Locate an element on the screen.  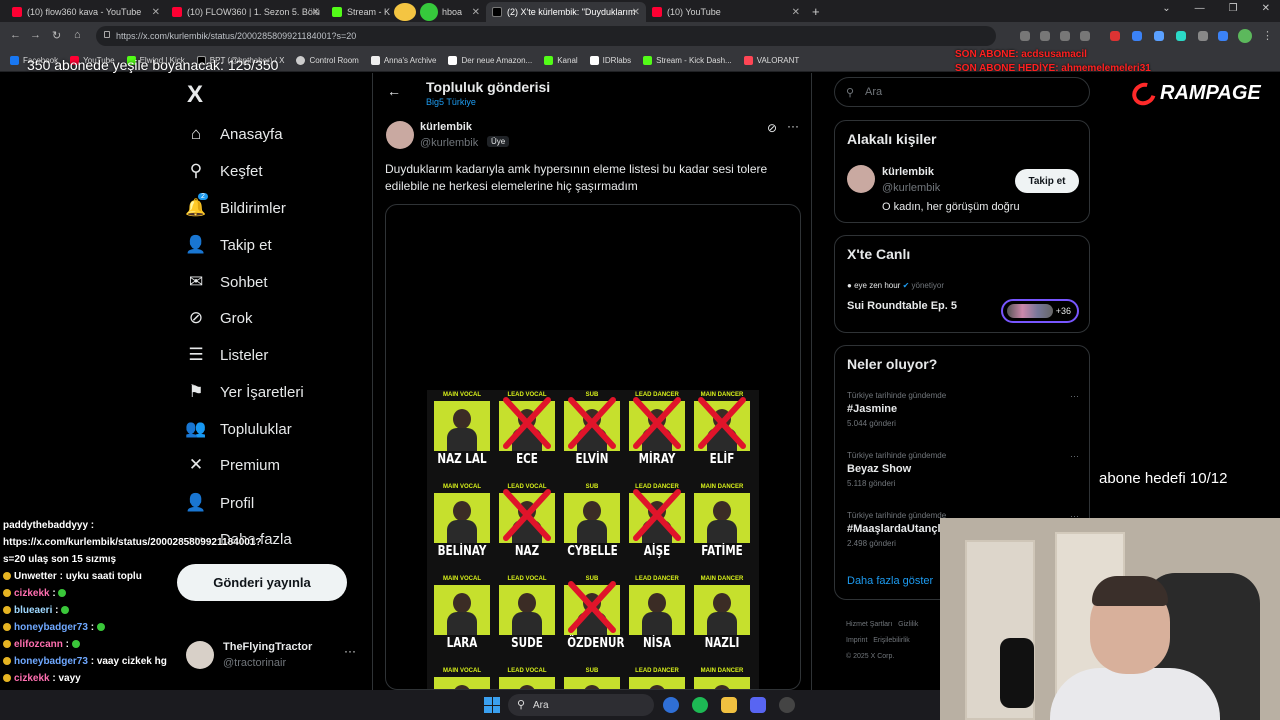
home-icon: ⌂ is located at coordinates (77, 35).